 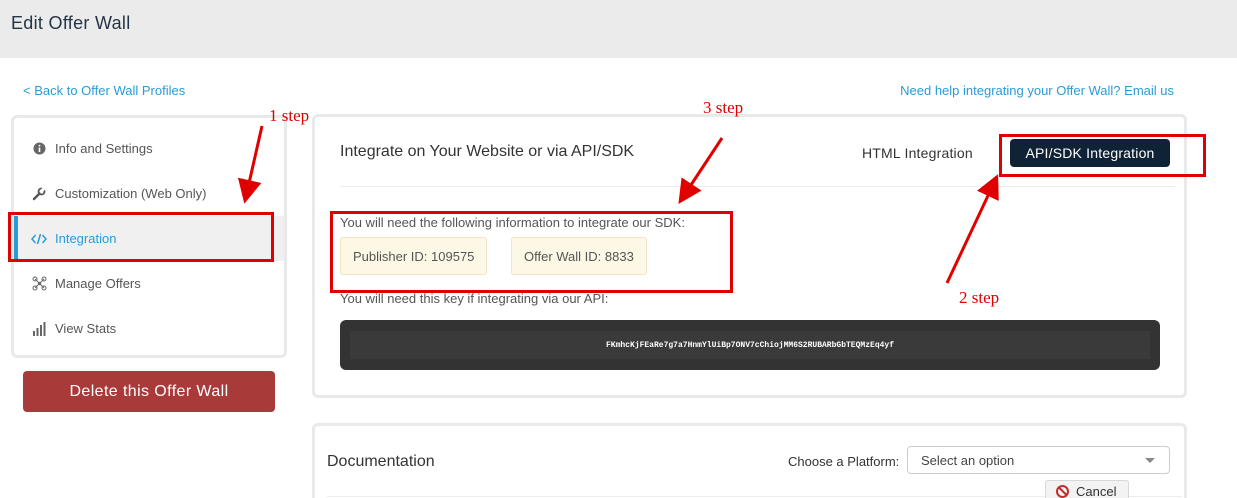 I want to click on cancel-icon, so click(x=1062, y=491).